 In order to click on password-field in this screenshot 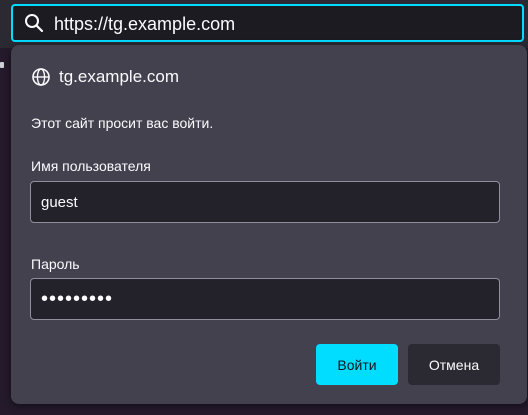, I will do `click(265, 299)`.